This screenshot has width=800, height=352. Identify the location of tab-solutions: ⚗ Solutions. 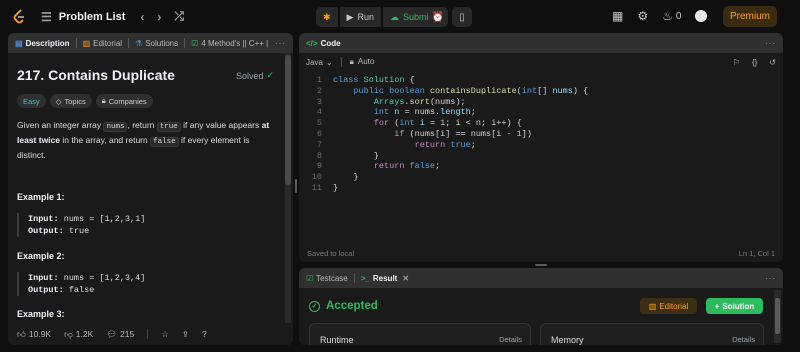
(156, 43).